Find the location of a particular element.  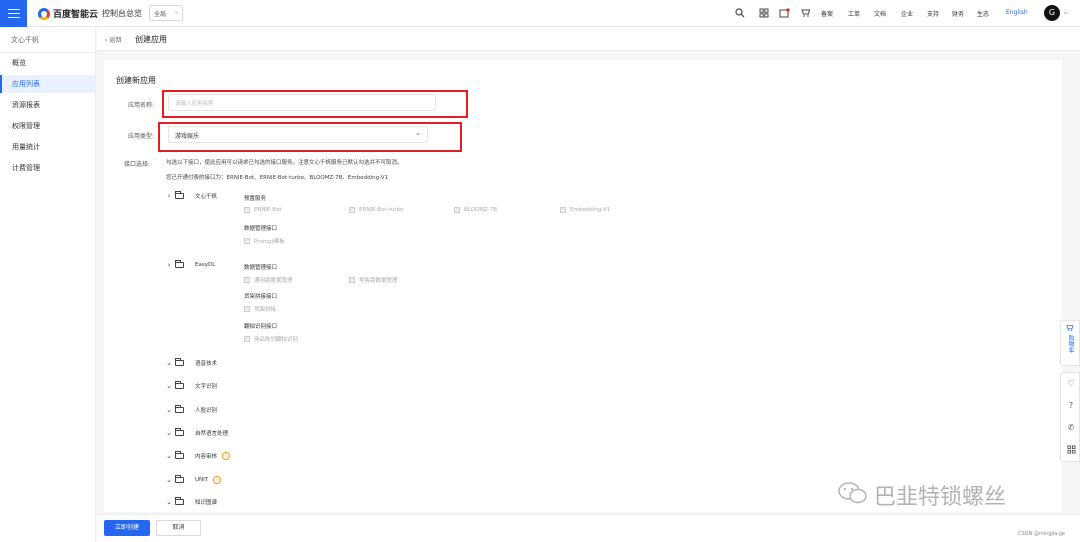

grid-icon is located at coordinates (763, 13).